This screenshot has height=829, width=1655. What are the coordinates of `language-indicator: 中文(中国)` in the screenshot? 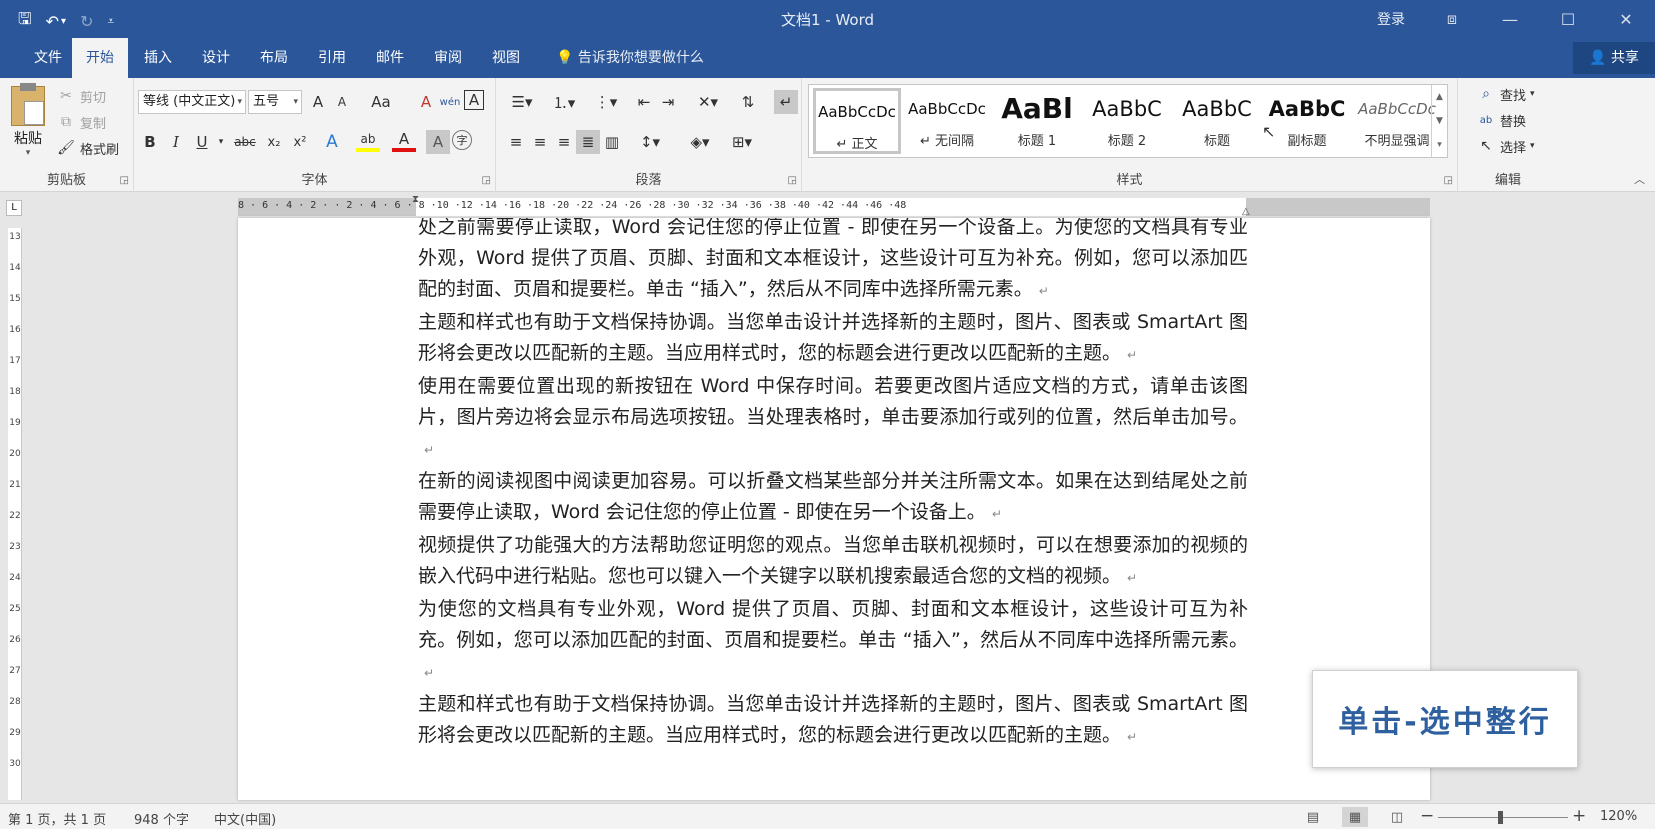 It's located at (245, 818).